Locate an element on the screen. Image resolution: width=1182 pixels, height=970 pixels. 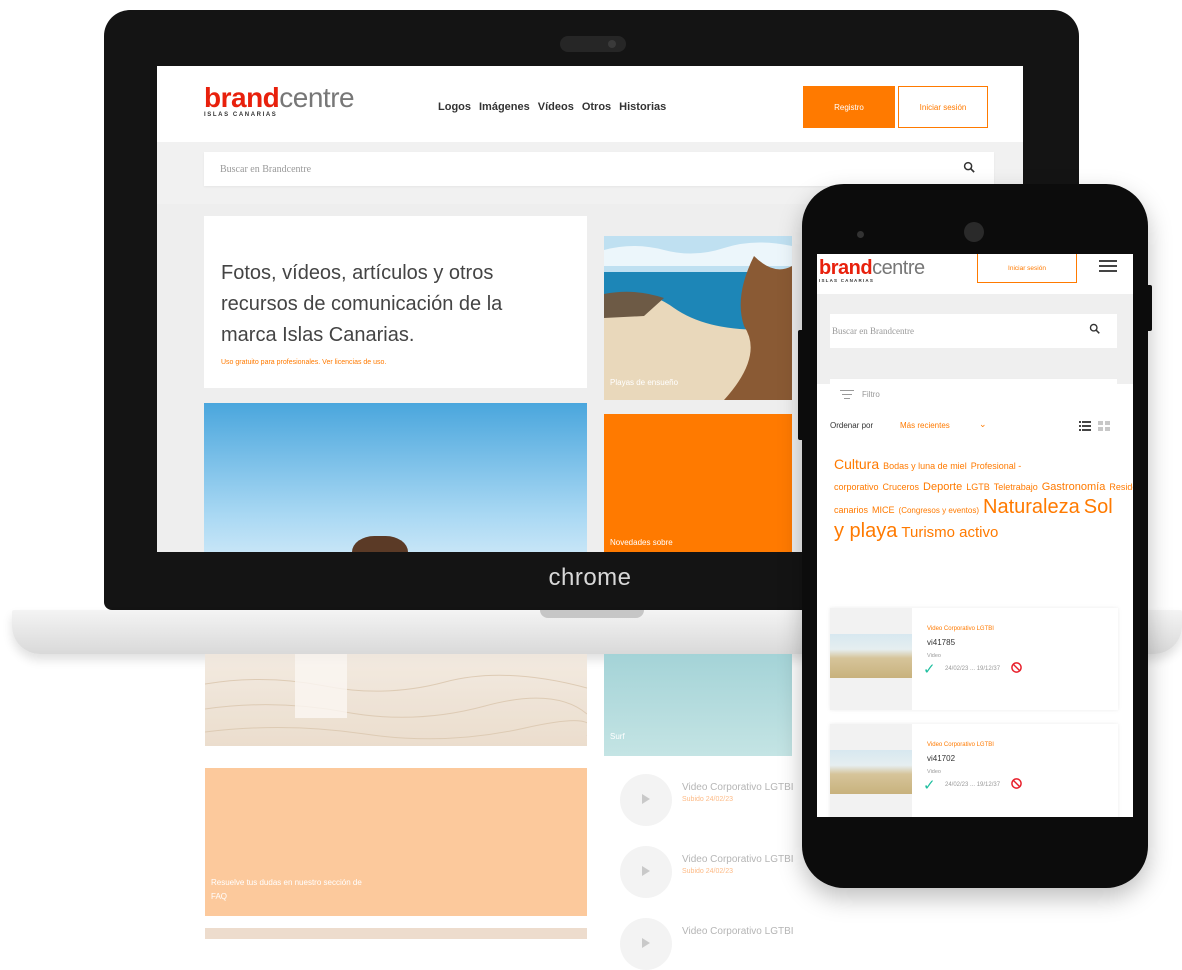
sort-select: Más recientes is located at coordinates (925, 425).